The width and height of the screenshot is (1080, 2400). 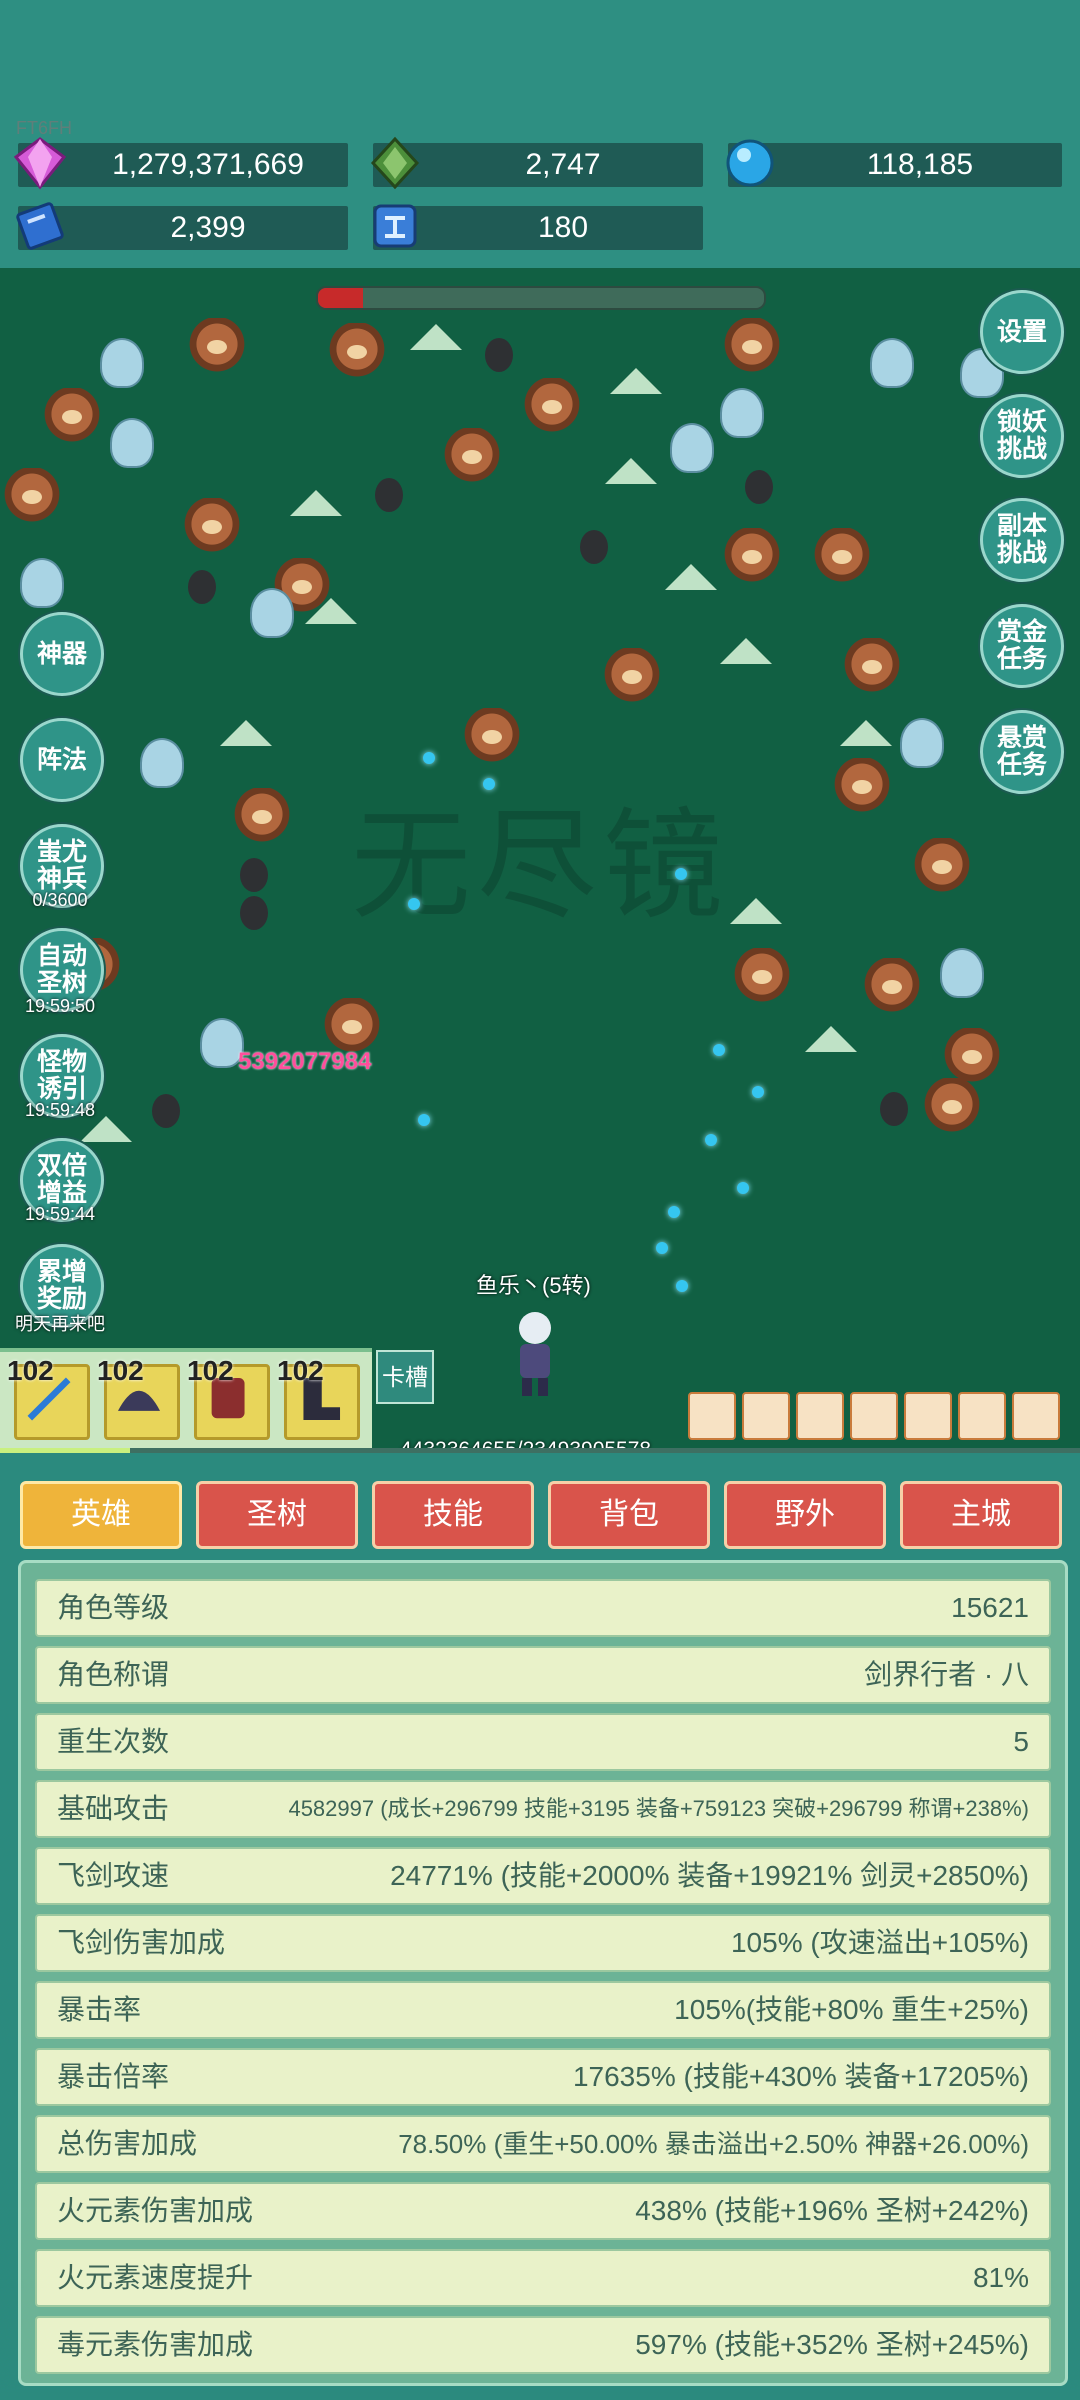 I want to click on card-slot-button: 卡槽, so click(x=405, y=1377).